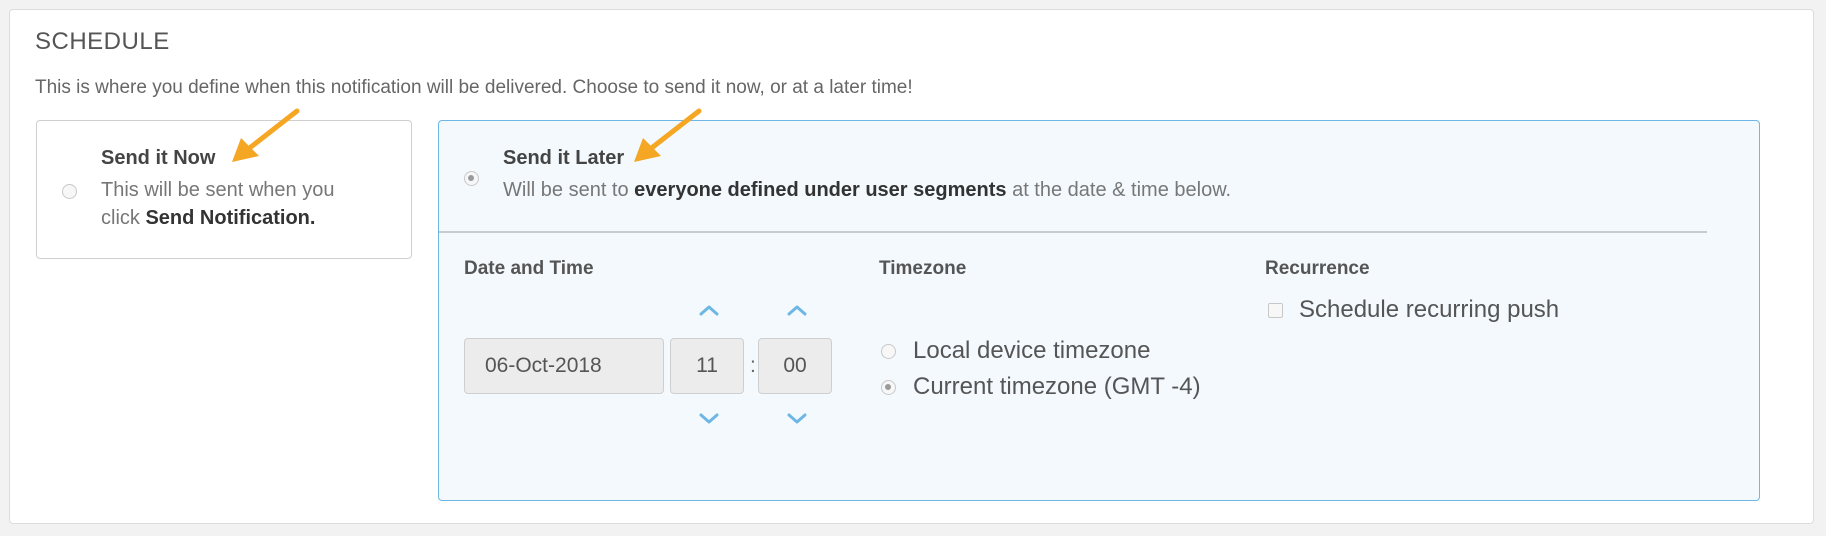 The image size is (1826, 536). What do you see at coordinates (569, 190) in the screenshot?
I see `send-later-text-prefix: Will be sent to` at bounding box center [569, 190].